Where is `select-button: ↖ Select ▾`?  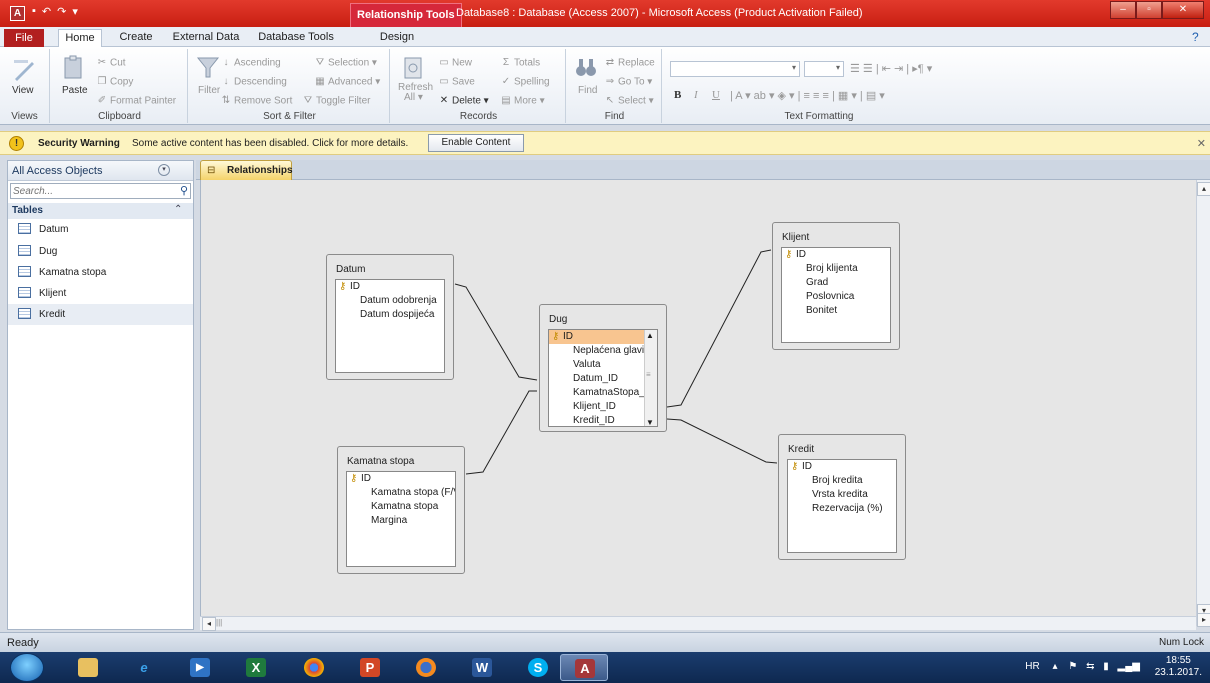
select-button: ↖ Select ▾ is located at coordinates (629, 101).